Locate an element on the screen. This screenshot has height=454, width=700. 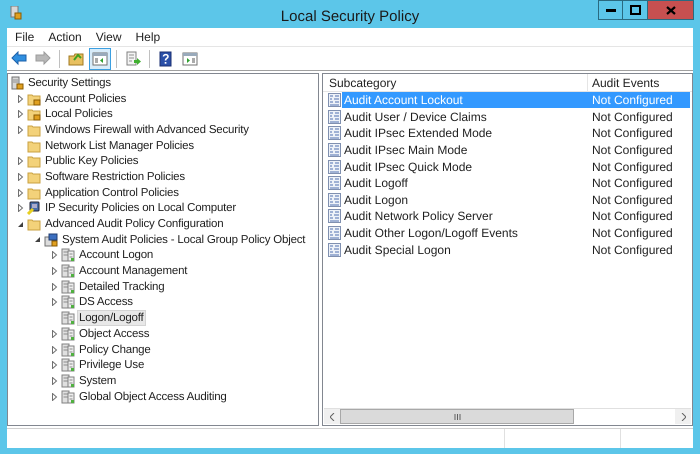
tree-item: Application Control Policies is located at coordinates (112, 192).